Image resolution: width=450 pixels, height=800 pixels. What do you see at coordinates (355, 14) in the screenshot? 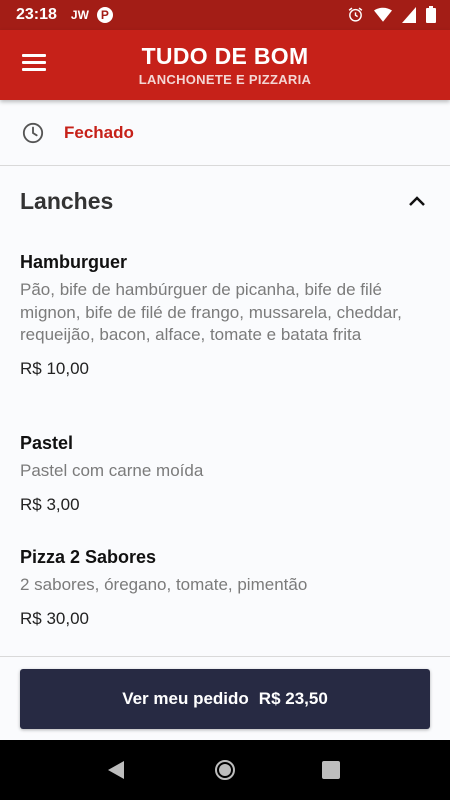
I see `alarm-icon` at bounding box center [355, 14].